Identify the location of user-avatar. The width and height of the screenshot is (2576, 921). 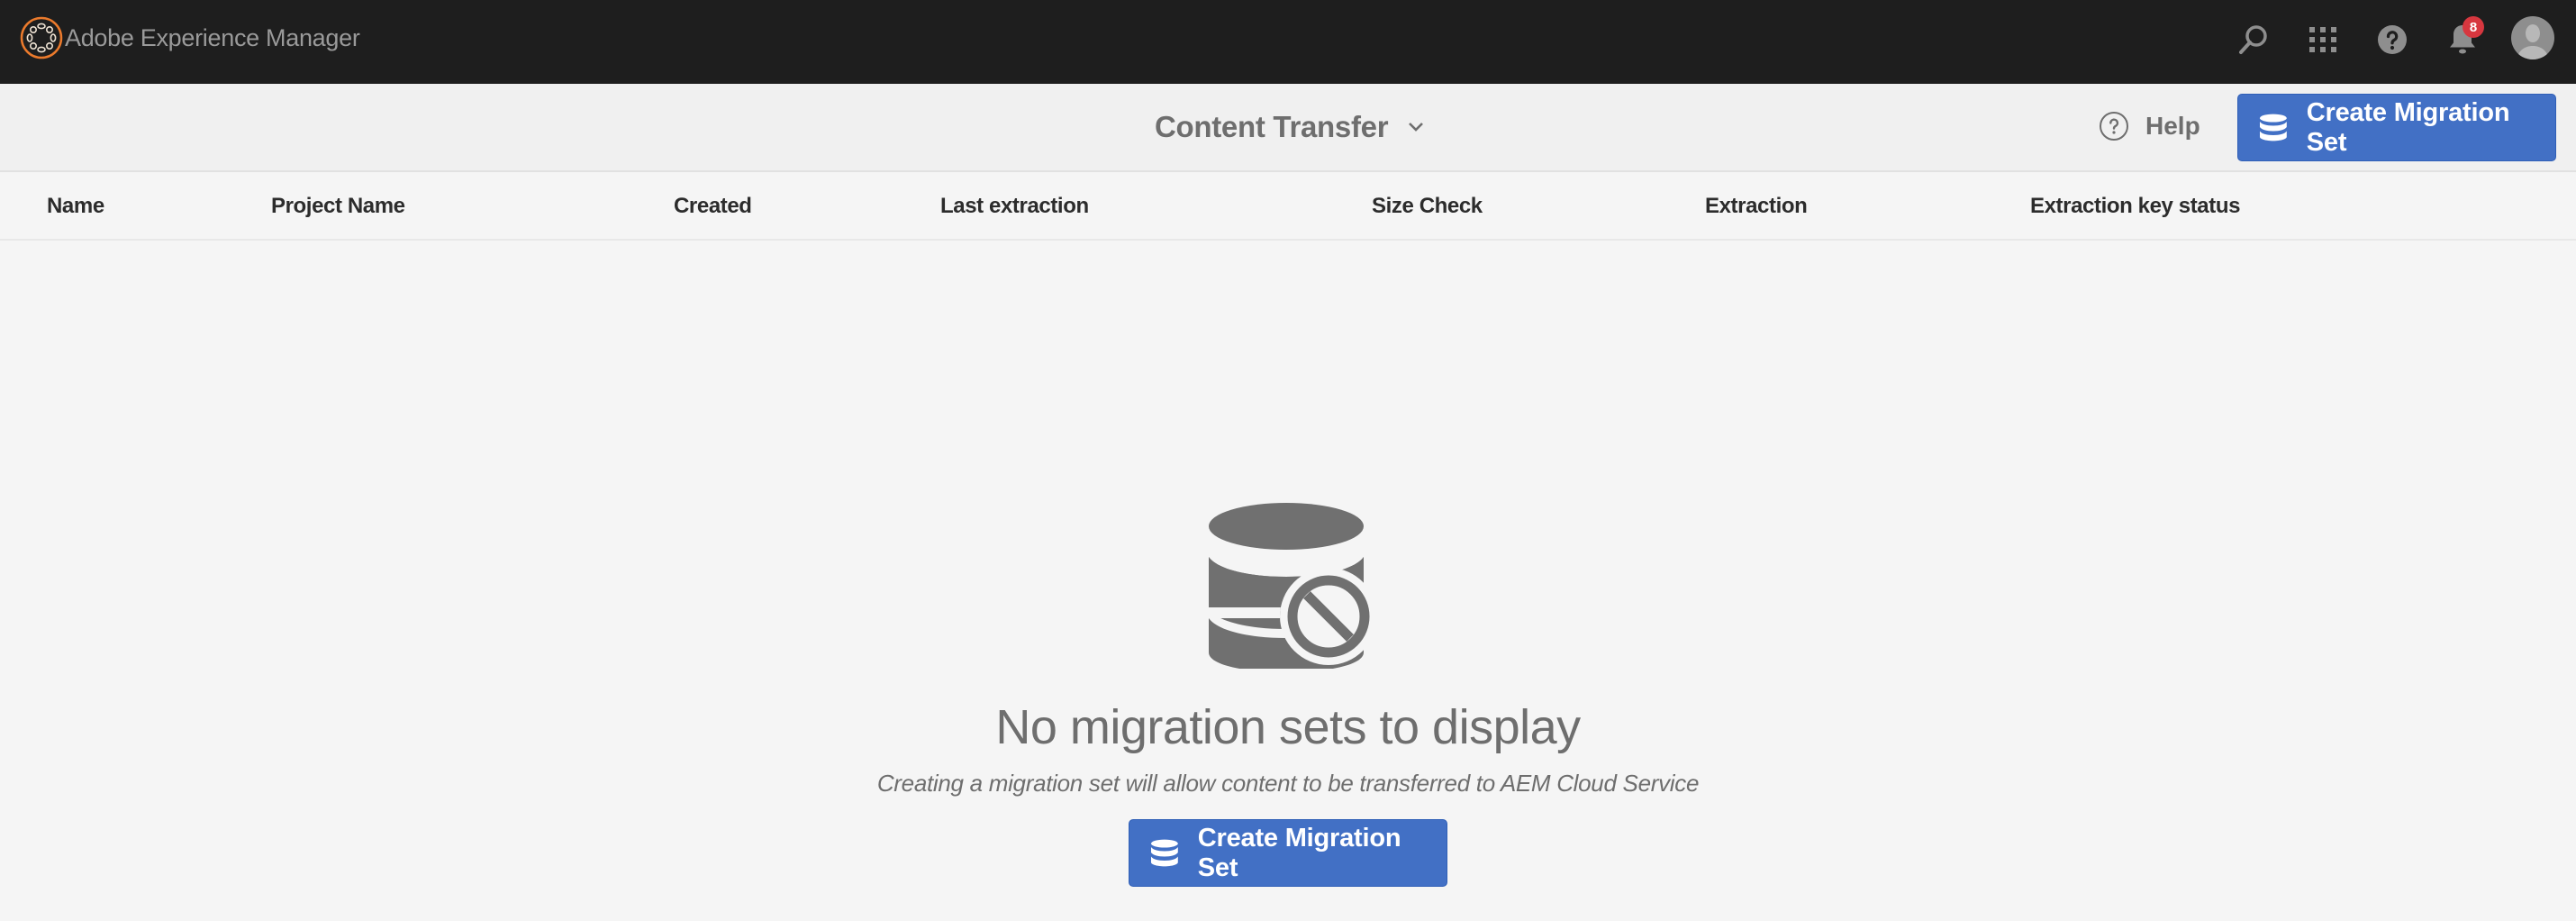
(2532, 37).